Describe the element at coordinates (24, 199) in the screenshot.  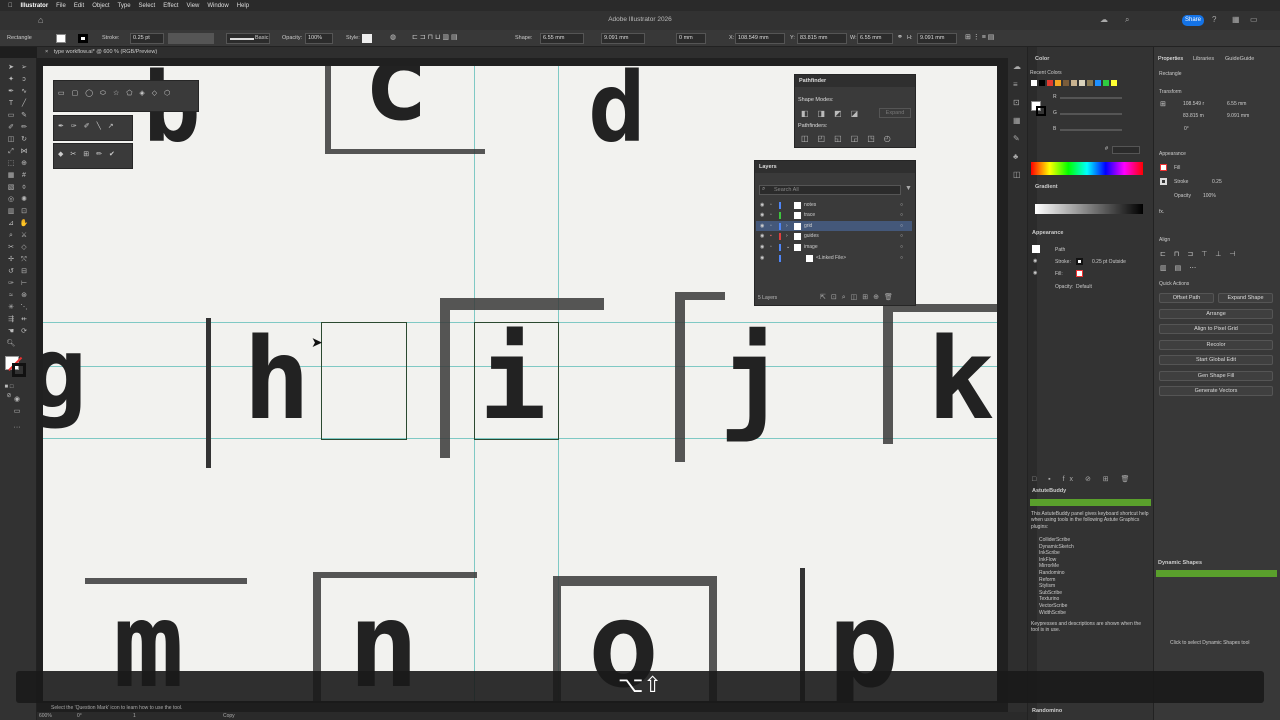
I see `symbol-sprayer-icon: ✺` at that location.